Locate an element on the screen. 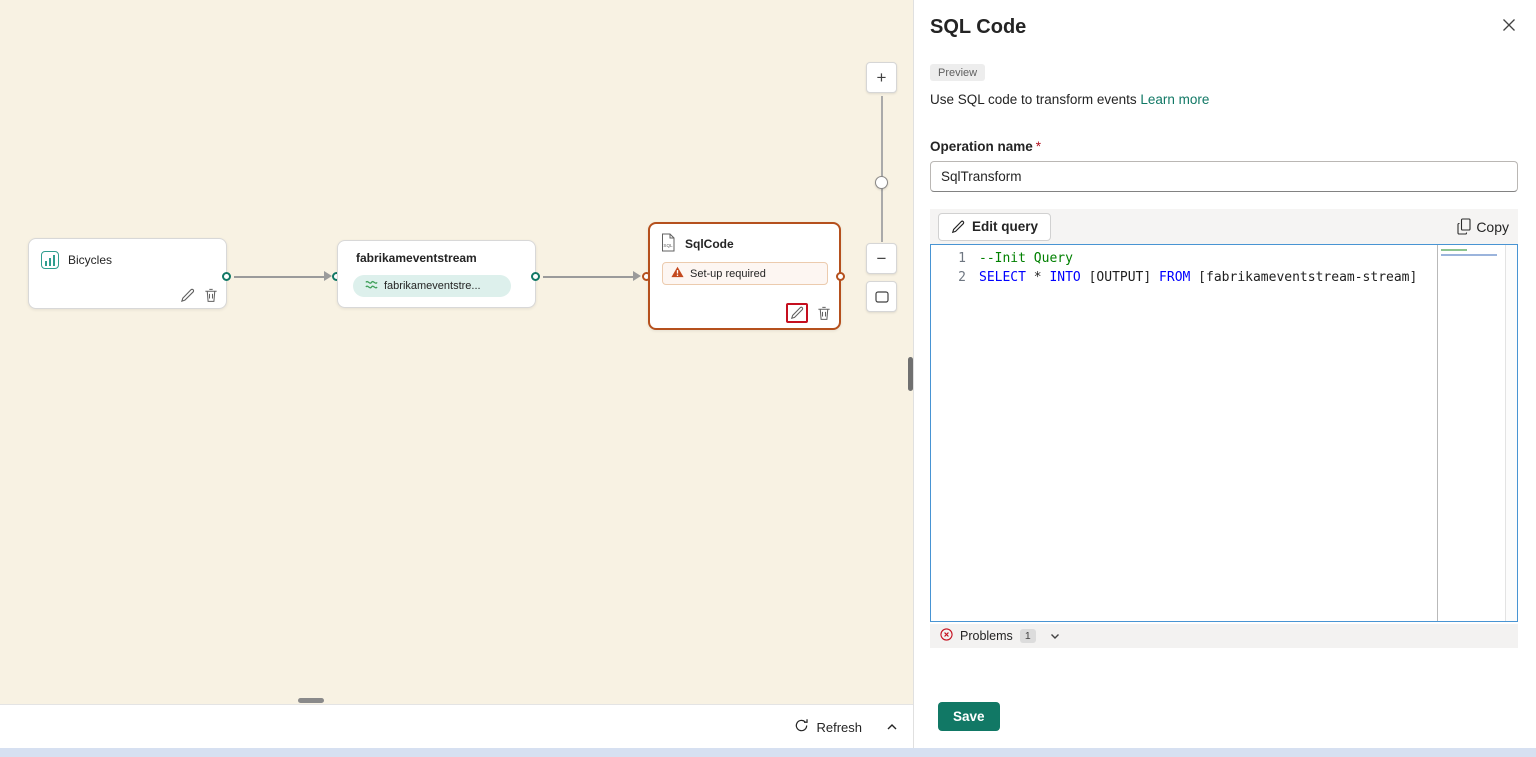 The image size is (1536, 757). edit-node-highlight-box is located at coordinates (797, 313).